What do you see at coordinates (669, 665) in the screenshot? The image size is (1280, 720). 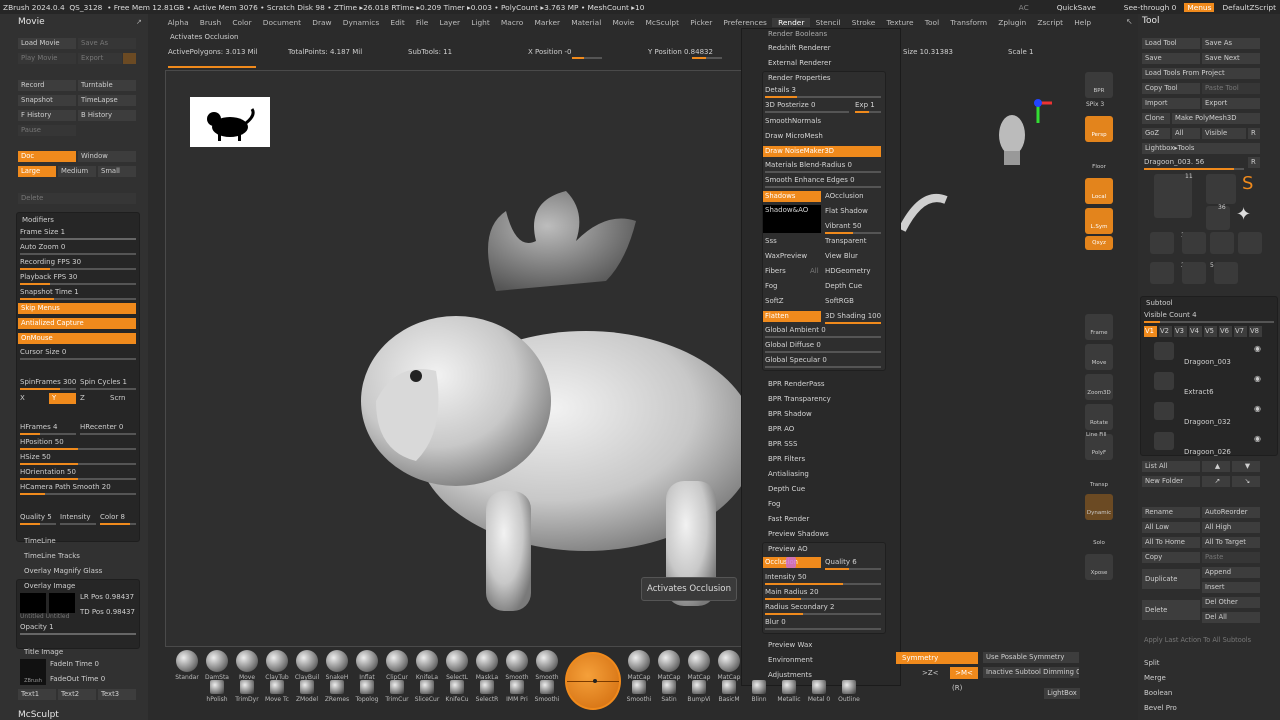 I see `shelf-item-14: MatCap` at bounding box center [669, 665].